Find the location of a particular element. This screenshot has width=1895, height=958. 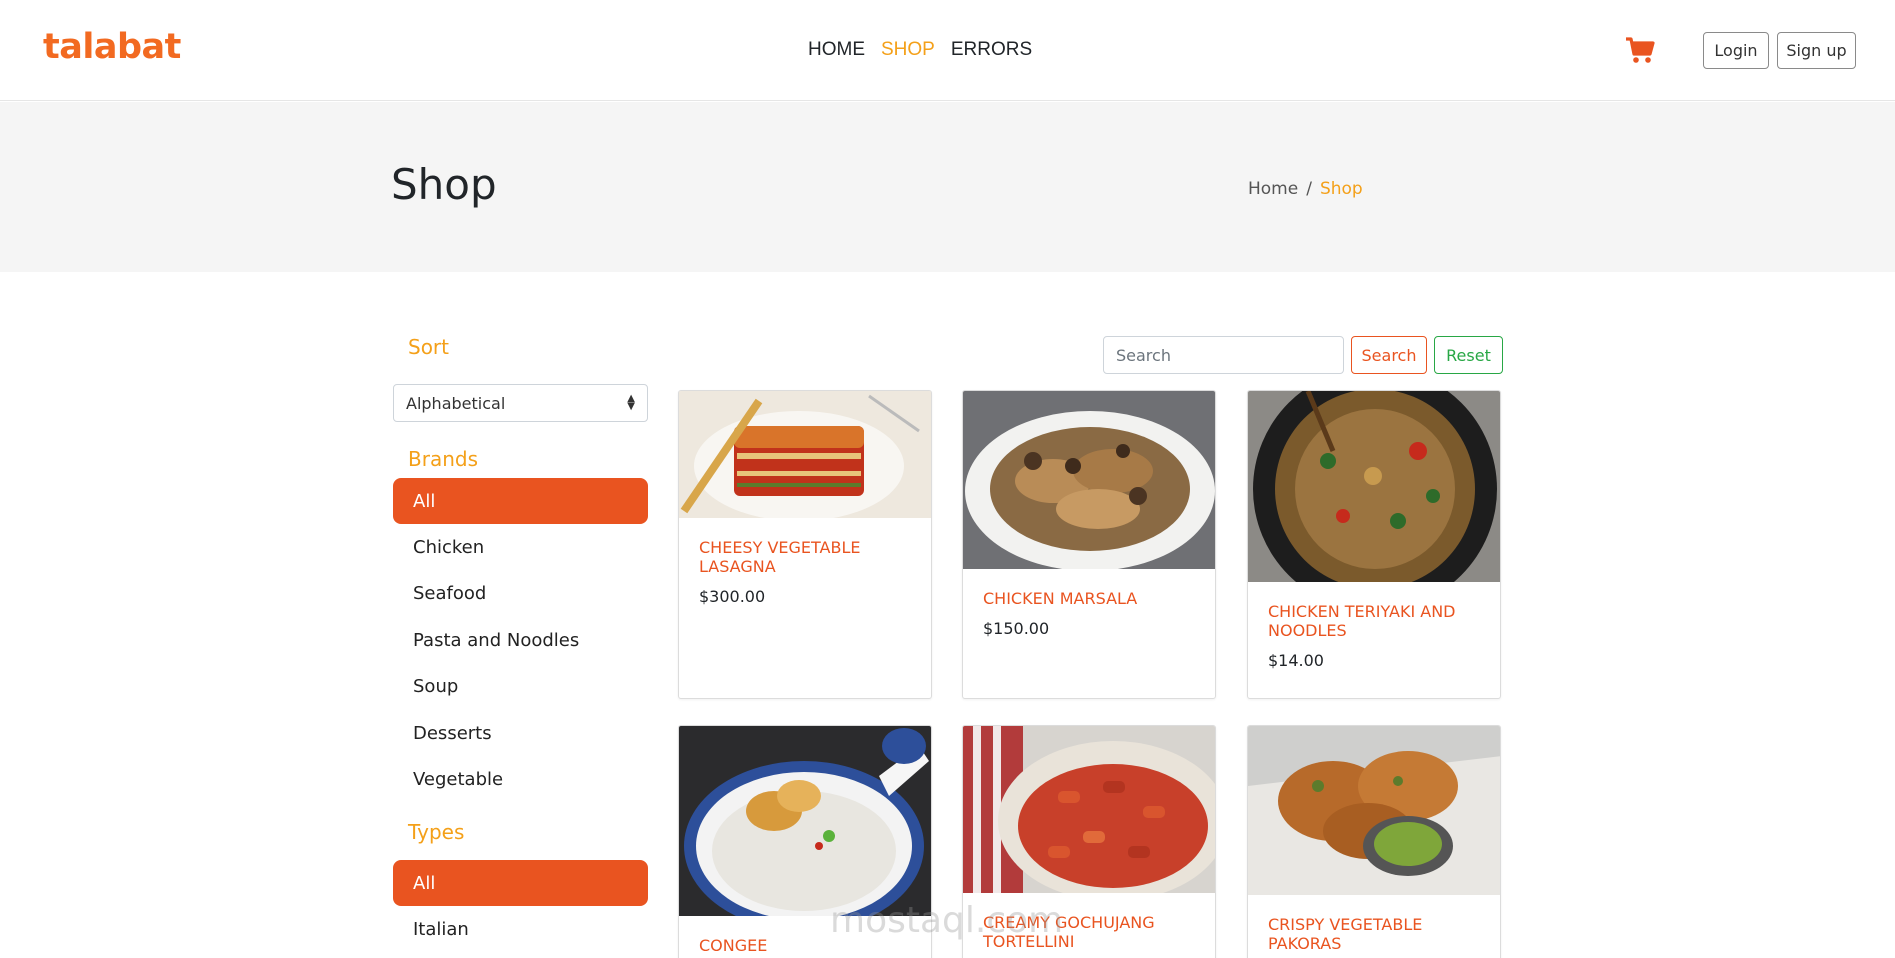

search-button: Search is located at coordinates (1389, 355).